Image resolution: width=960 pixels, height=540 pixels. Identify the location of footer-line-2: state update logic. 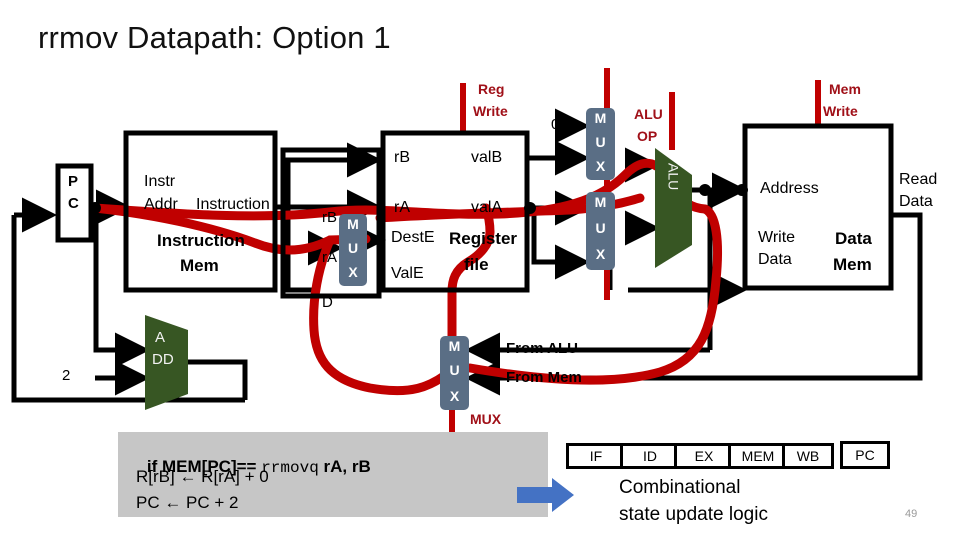
(693, 514).